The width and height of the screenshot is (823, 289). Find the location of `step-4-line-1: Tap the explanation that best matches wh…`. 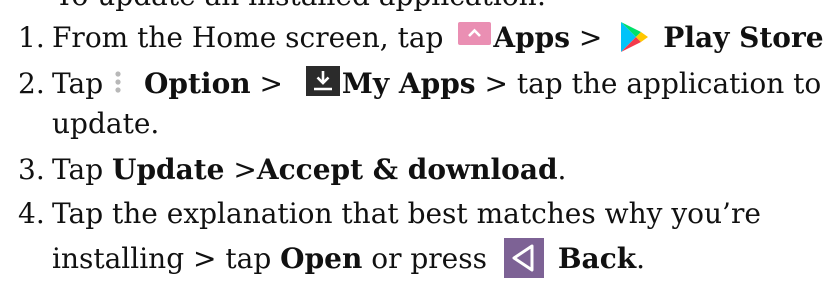

step-4-line-1: Tap the explanation that best matches wh… is located at coordinates (406, 213).